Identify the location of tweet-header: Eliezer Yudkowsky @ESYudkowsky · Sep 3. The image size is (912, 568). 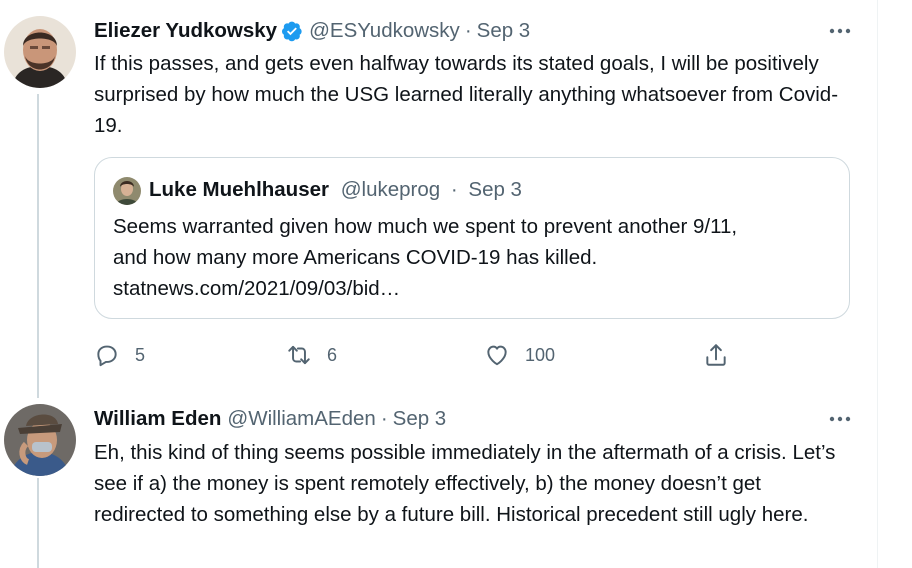
(312, 31).